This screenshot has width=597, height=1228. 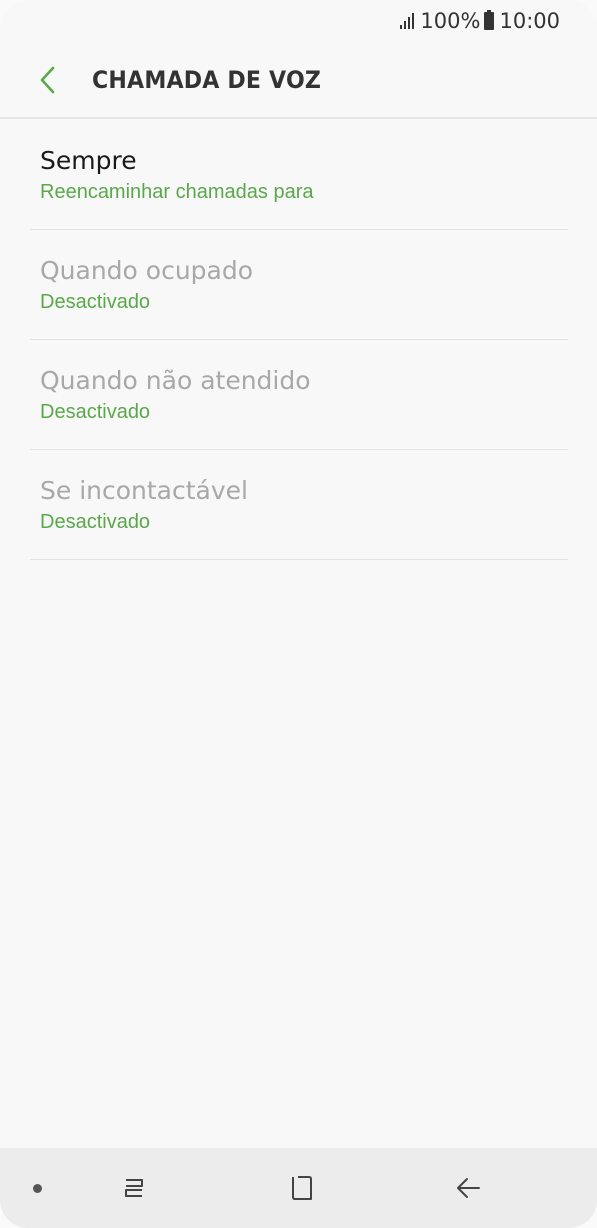 What do you see at coordinates (207, 79) in the screenshot?
I see `page-title: CHAMADA DE VOZ` at bounding box center [207, 79].